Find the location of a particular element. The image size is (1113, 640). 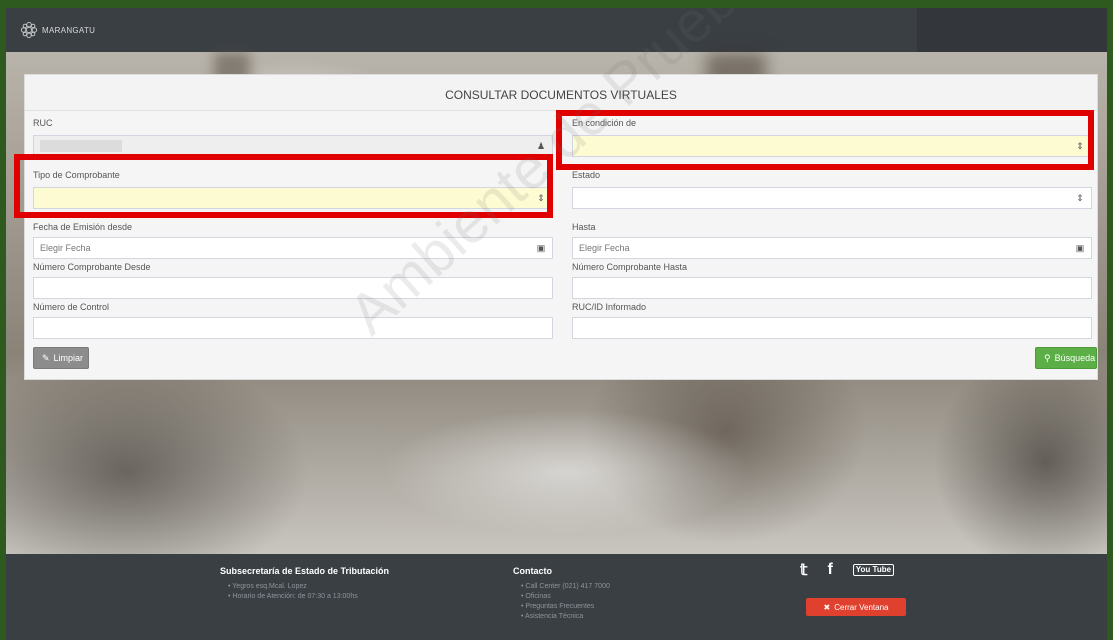

ruc-field-group: RUC ♟ is located at coordinates (293, 137).